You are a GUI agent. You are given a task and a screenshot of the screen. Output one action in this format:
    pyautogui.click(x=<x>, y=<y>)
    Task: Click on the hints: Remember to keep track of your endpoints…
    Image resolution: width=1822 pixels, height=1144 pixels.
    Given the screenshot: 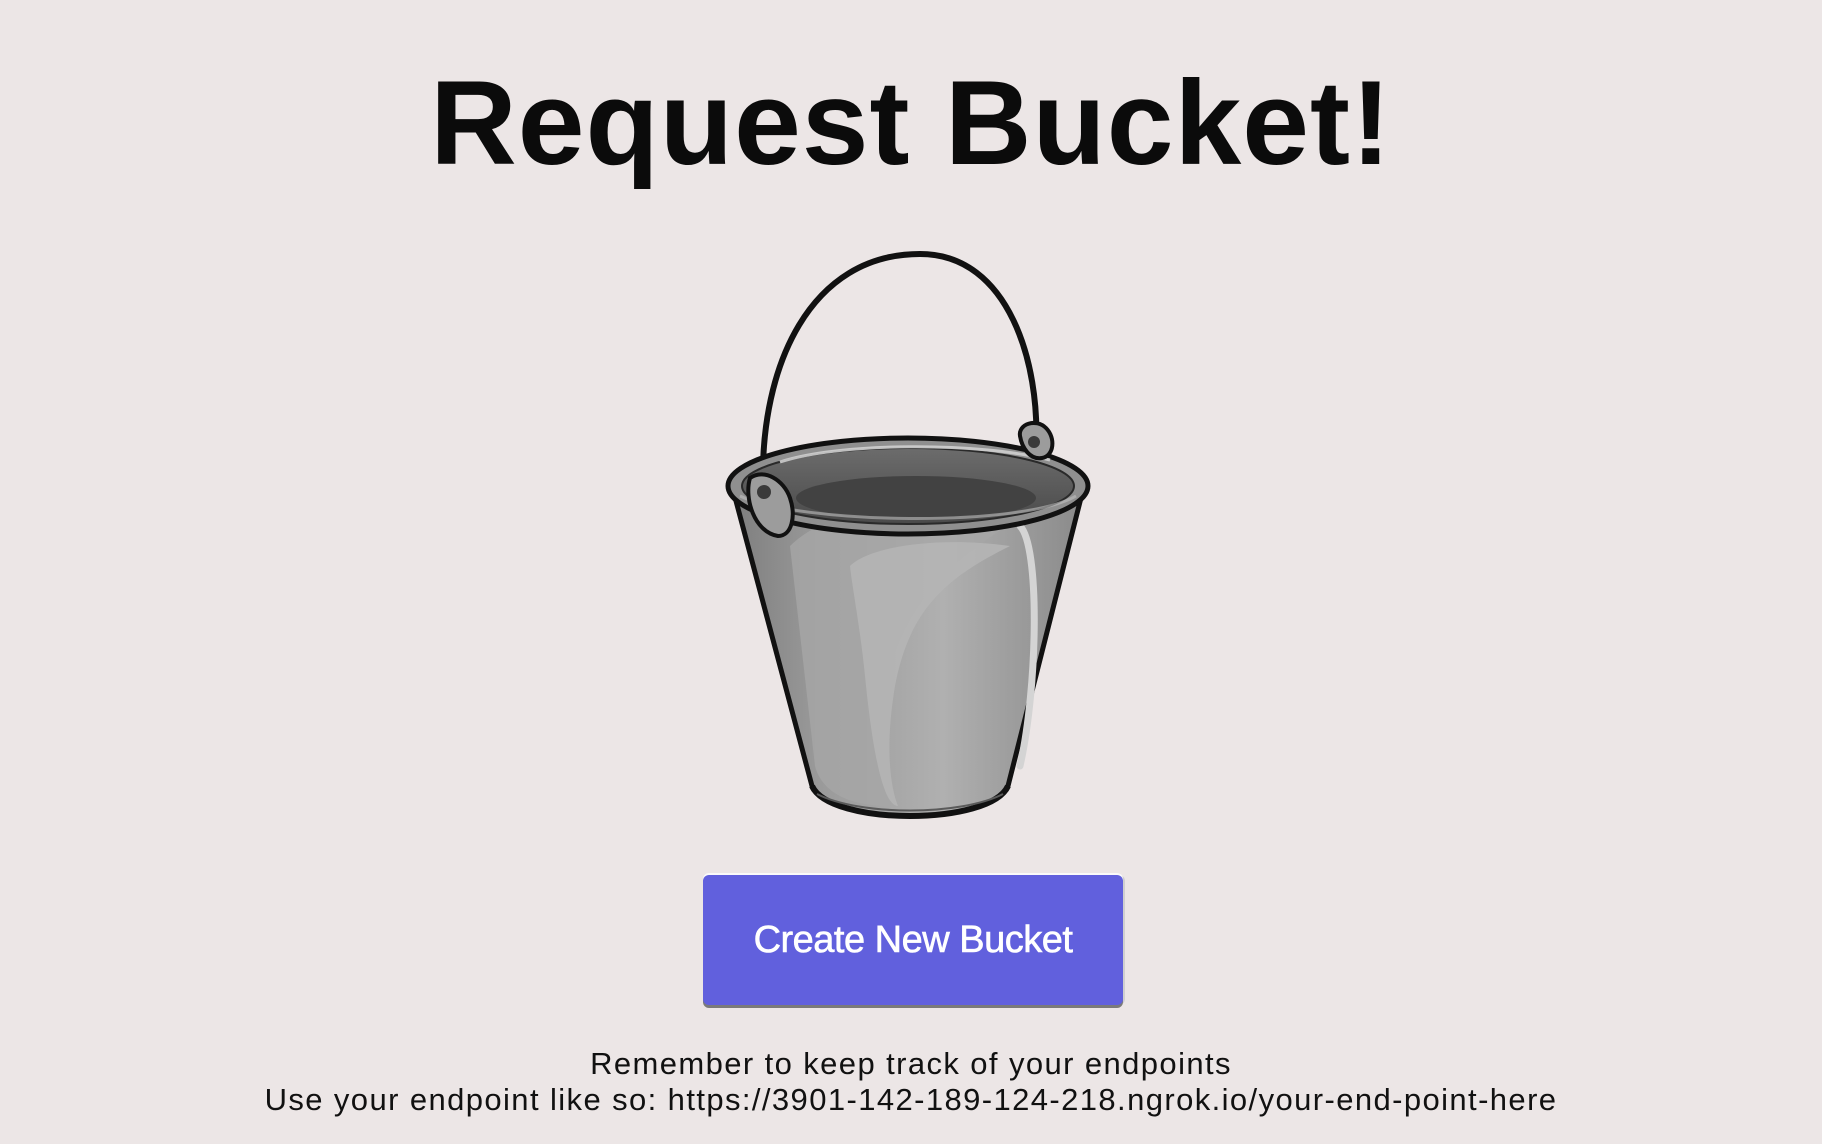 What is the action you would take?
    pyautogui.click(x=911, y=1082)
    